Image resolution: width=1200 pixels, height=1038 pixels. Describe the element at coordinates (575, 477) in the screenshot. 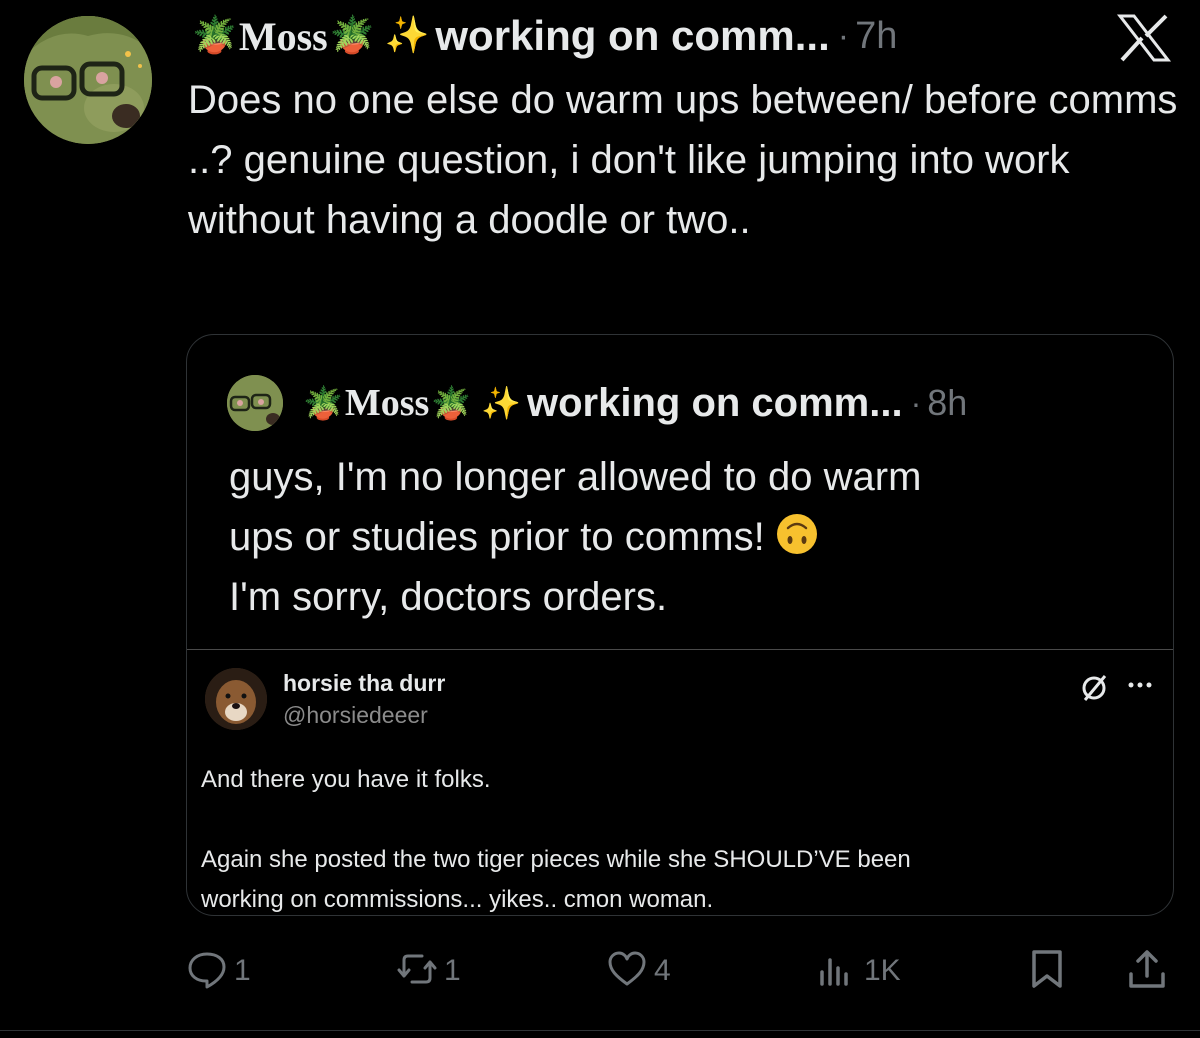

I see `quoted-text-line: guys, I'm no longer allowed to do warm` at that location.